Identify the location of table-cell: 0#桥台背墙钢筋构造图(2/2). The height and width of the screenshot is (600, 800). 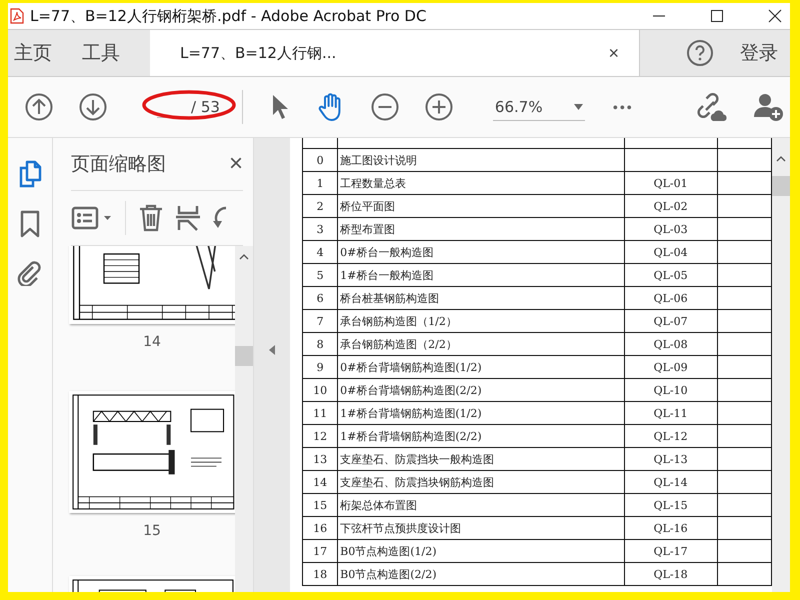
(481, 390).